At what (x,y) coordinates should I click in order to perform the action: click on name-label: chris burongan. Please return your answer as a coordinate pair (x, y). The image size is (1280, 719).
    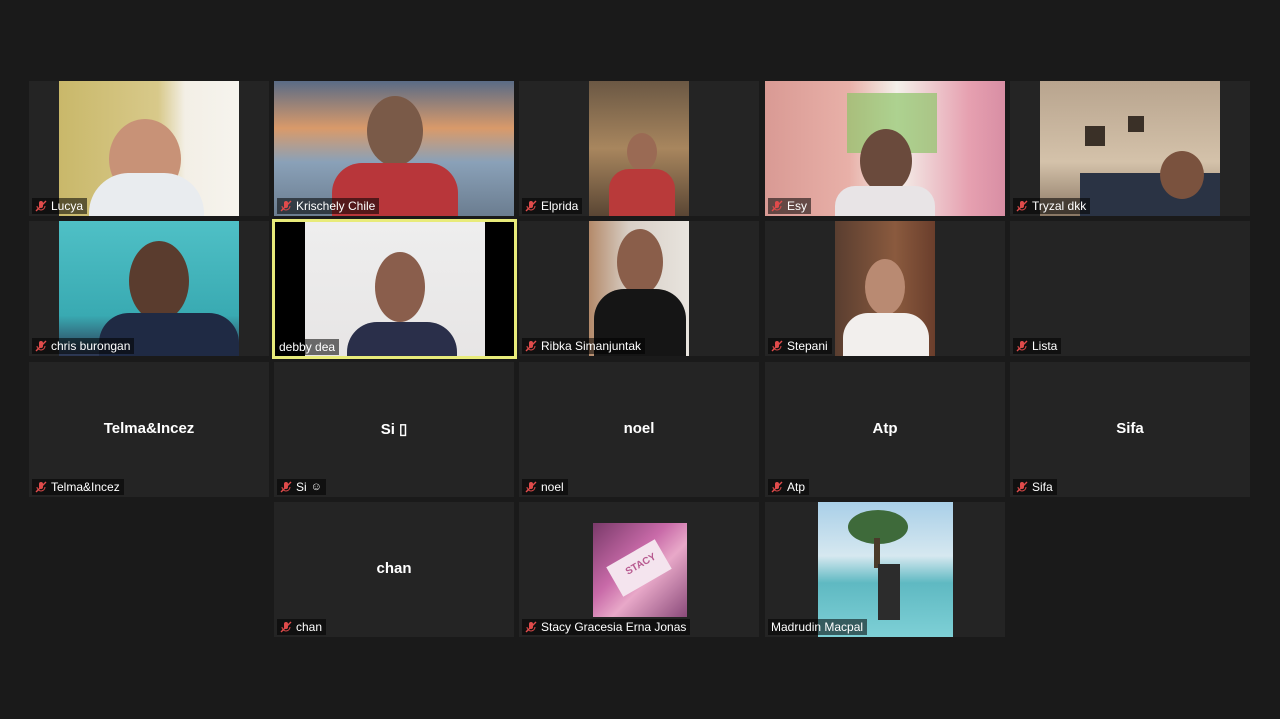
    Looking at the image, I should click on (83, 346).